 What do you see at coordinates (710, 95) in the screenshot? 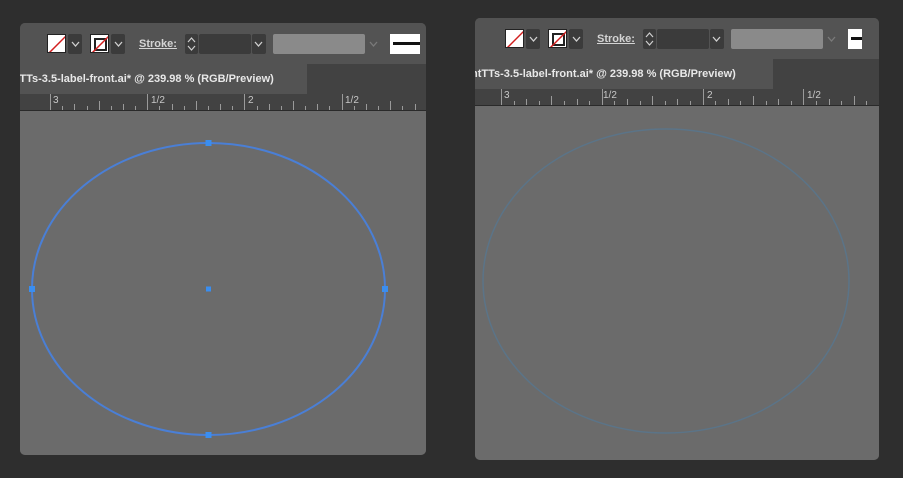
I see `ruler-label: 2` at bounding box center [710, 95].